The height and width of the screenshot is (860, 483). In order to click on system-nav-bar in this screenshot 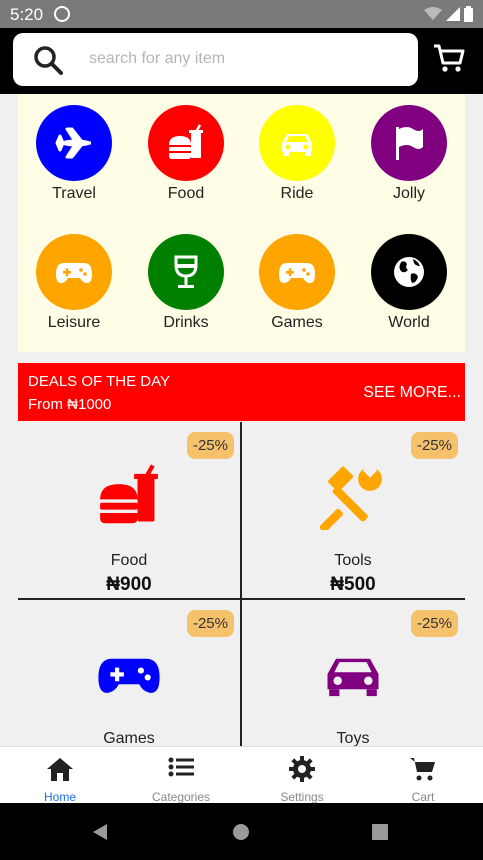, I will do `click(241, 831)`.